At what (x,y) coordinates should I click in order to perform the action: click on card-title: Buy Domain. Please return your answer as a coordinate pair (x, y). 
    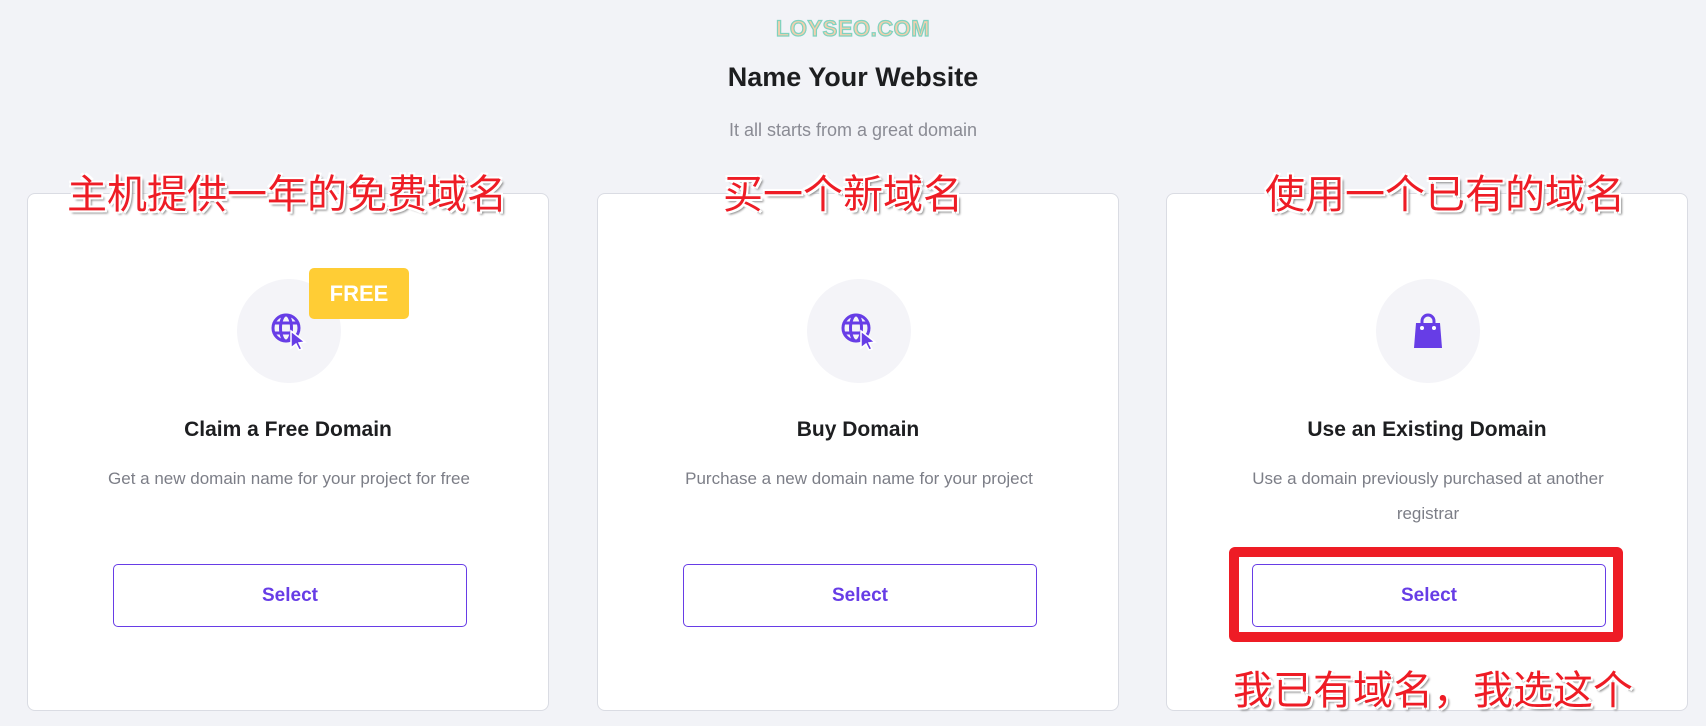
    Looking at the image, I should click on (858, 429).